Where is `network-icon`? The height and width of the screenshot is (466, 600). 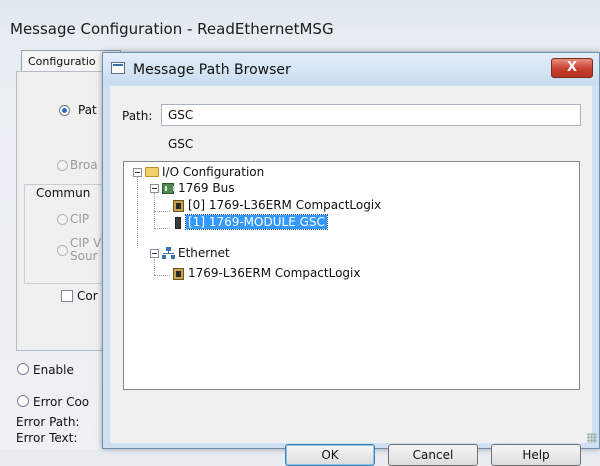
network-icon is located at coordinates (168, 253).